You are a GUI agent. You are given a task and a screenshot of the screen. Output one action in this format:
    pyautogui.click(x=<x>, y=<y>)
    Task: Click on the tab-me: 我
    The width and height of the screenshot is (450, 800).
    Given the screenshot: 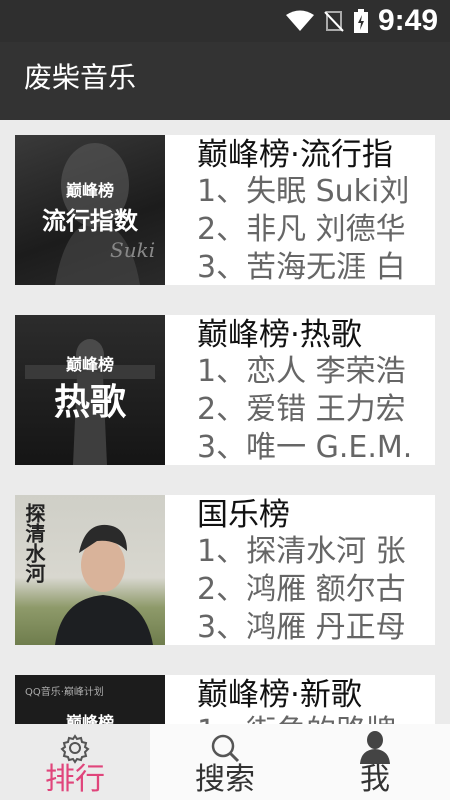 What is the action you would take?
    pyautogui.click(x=375, y=762)
    